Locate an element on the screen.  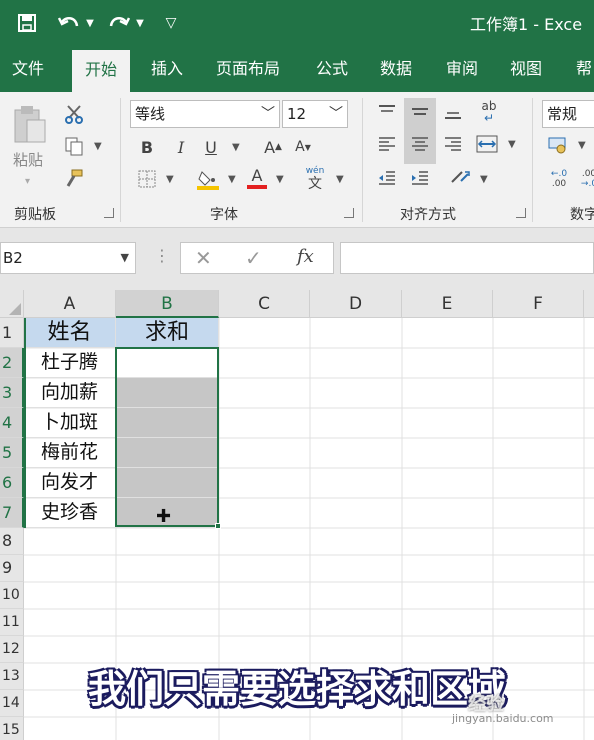
fill-color-dropdown-icon: ▼ is located at coordinates (232, 179).